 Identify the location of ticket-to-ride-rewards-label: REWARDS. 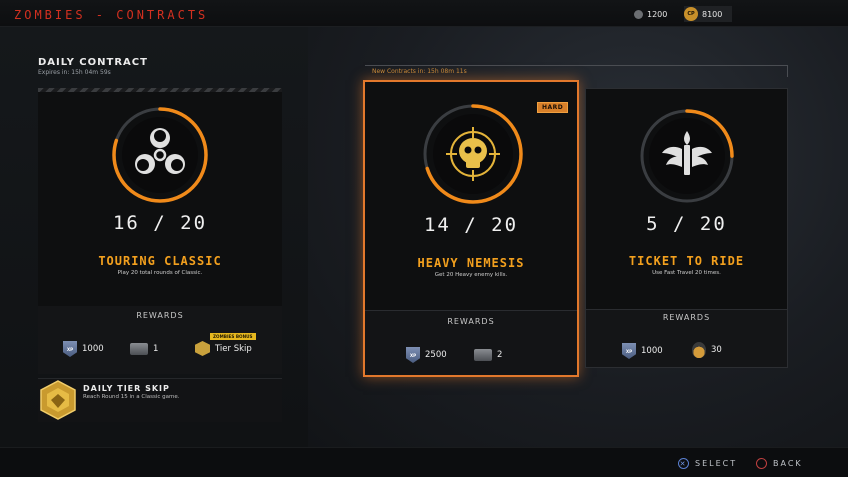
(686, 317).